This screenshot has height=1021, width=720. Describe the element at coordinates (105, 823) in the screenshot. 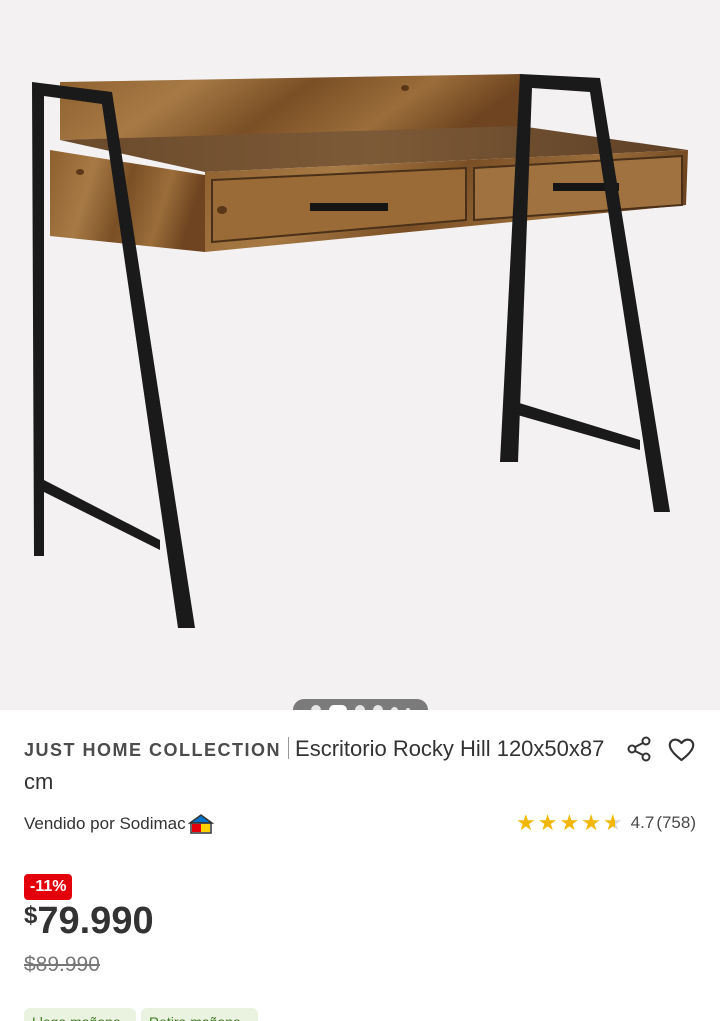

I see `seller-text: Vendido por Sodimac` at that location.